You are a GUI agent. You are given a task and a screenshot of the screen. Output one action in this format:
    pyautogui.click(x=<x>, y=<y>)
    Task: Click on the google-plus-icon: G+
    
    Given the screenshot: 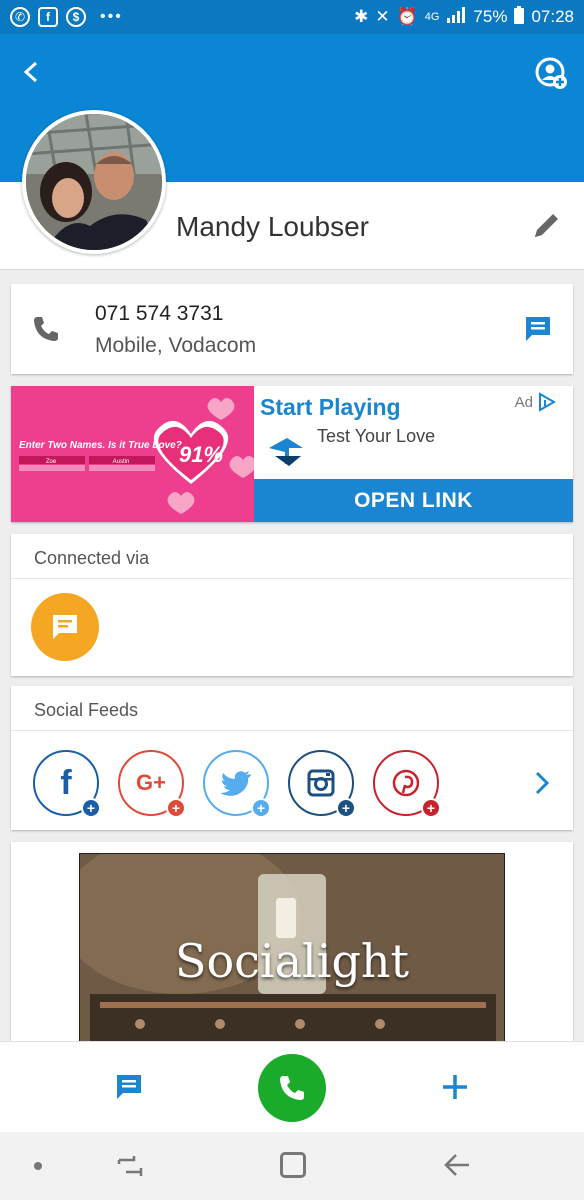 What is the action you would take?
    pyautogui.click(x=151, y=782)
    